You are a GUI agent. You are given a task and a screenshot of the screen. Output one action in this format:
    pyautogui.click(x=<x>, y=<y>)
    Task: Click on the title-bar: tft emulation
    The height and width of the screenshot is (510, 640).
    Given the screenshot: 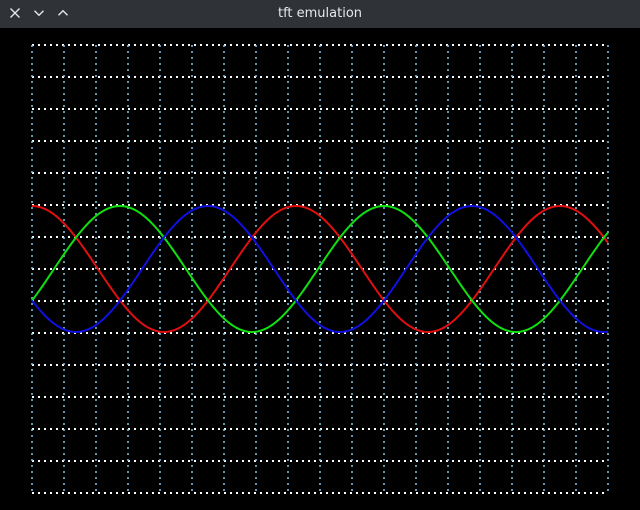 What is the action you would take?
    pyautogui.click(x=320, y=14)
    